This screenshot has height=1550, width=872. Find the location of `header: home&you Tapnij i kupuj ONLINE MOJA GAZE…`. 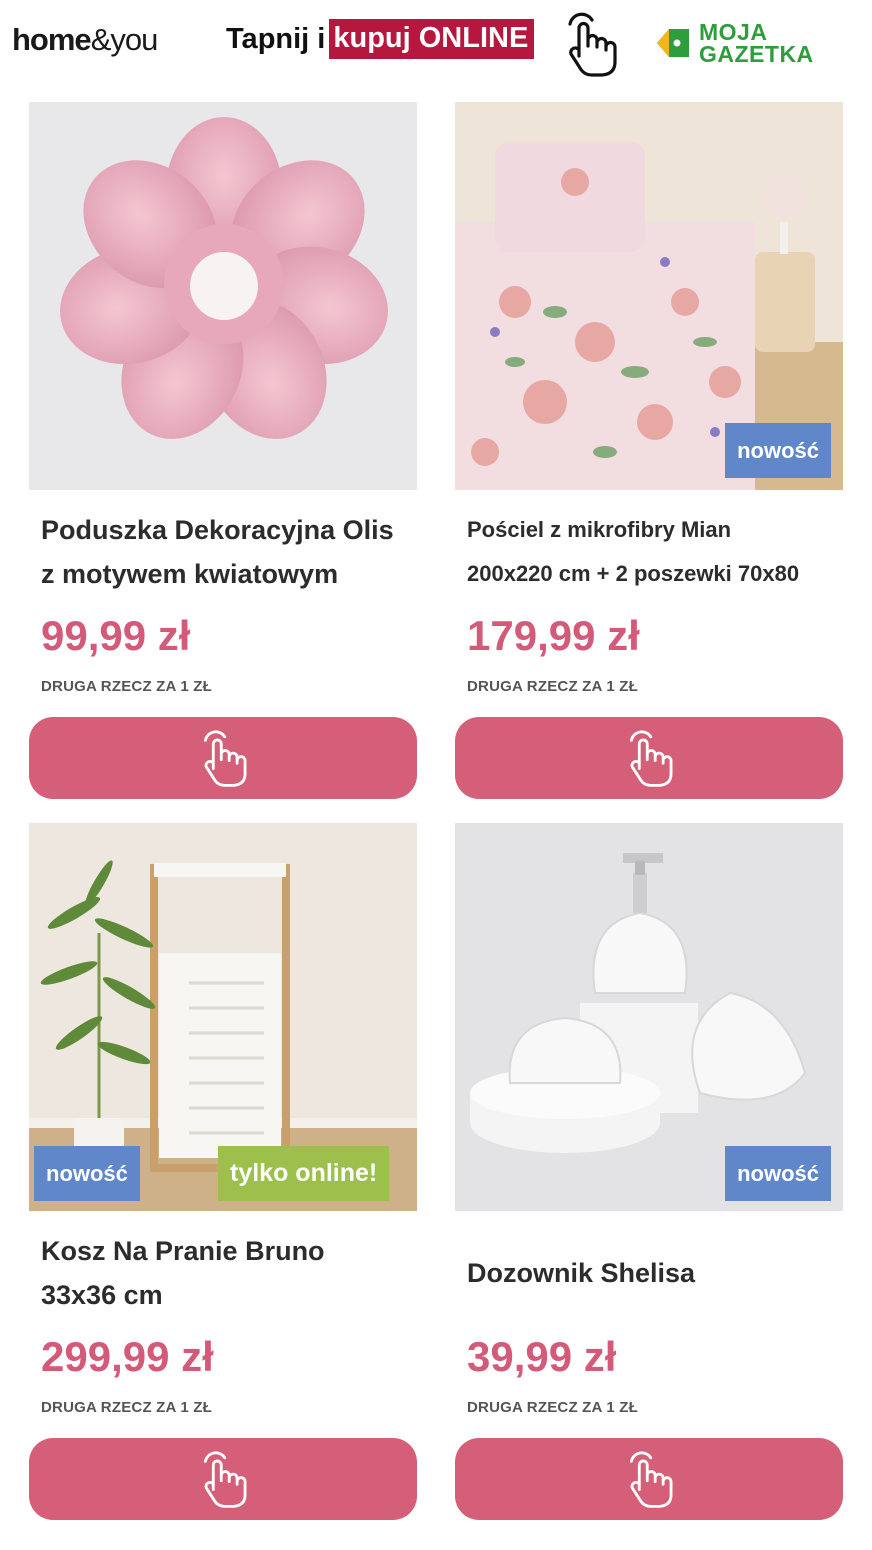

header: home&you Tapnij i kupuj ONLINE MOJA GAZE… is located at coordinates (436, 45).